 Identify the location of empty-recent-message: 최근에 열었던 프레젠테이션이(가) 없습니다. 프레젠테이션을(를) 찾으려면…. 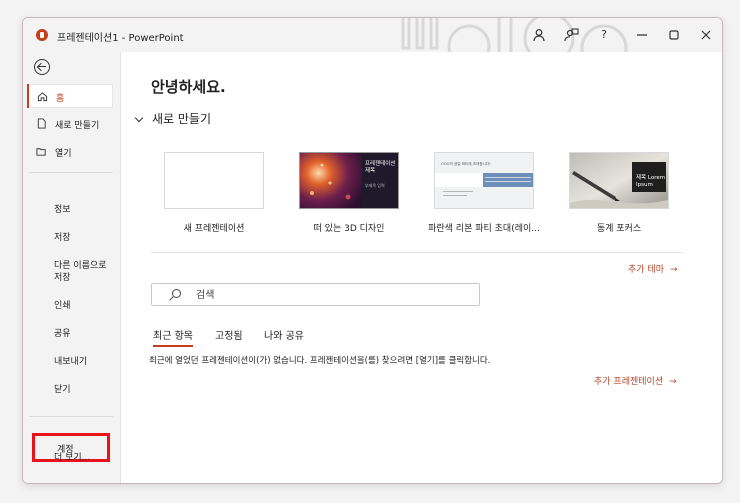
(320, 361).